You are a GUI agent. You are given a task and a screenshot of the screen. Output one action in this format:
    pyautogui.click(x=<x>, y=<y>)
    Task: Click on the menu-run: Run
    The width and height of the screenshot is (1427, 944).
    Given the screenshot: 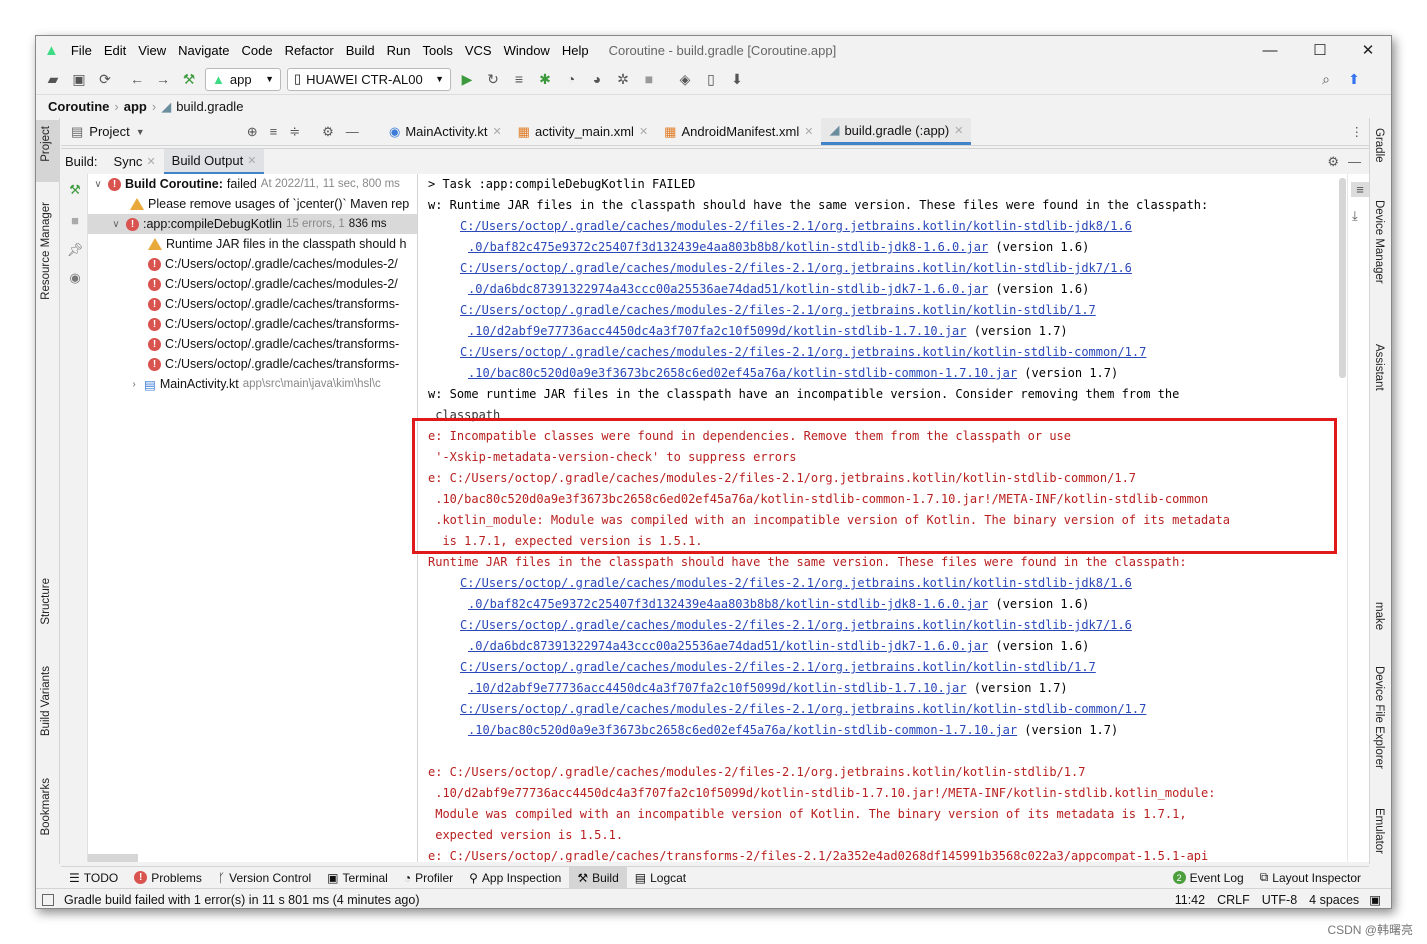 What is the action you would take?
    pyautogui.click(x=399, y=50)
    